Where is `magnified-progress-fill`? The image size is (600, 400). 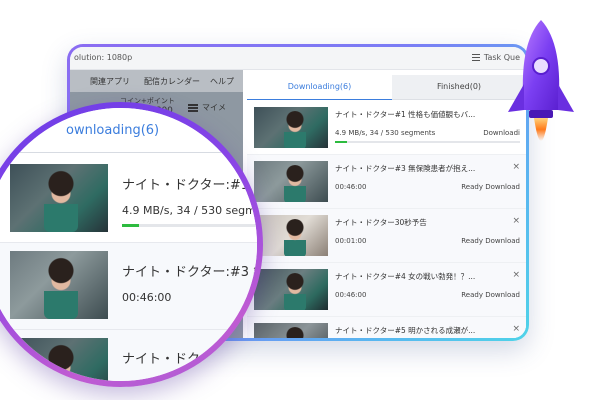
magnified-progress-fill is located at coordinates (131, 225).